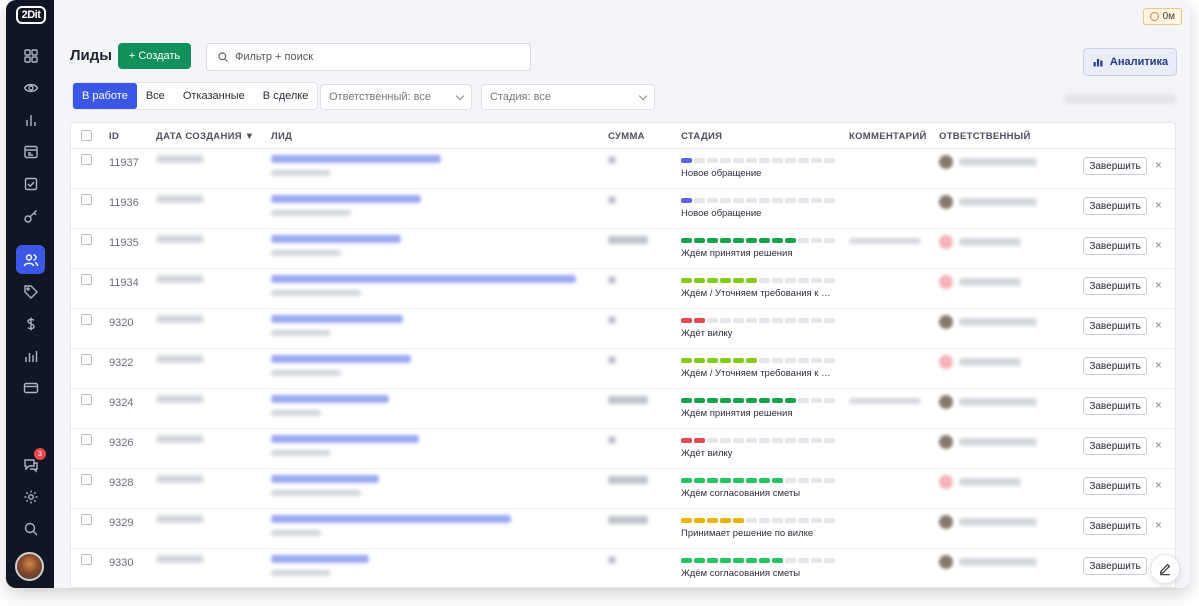 Image resolution: width=1199 pixels, height=606 pixels. Describe the element at coordinates (30, 87) in the screenshot. I see `sidebar-item-view` at that location.